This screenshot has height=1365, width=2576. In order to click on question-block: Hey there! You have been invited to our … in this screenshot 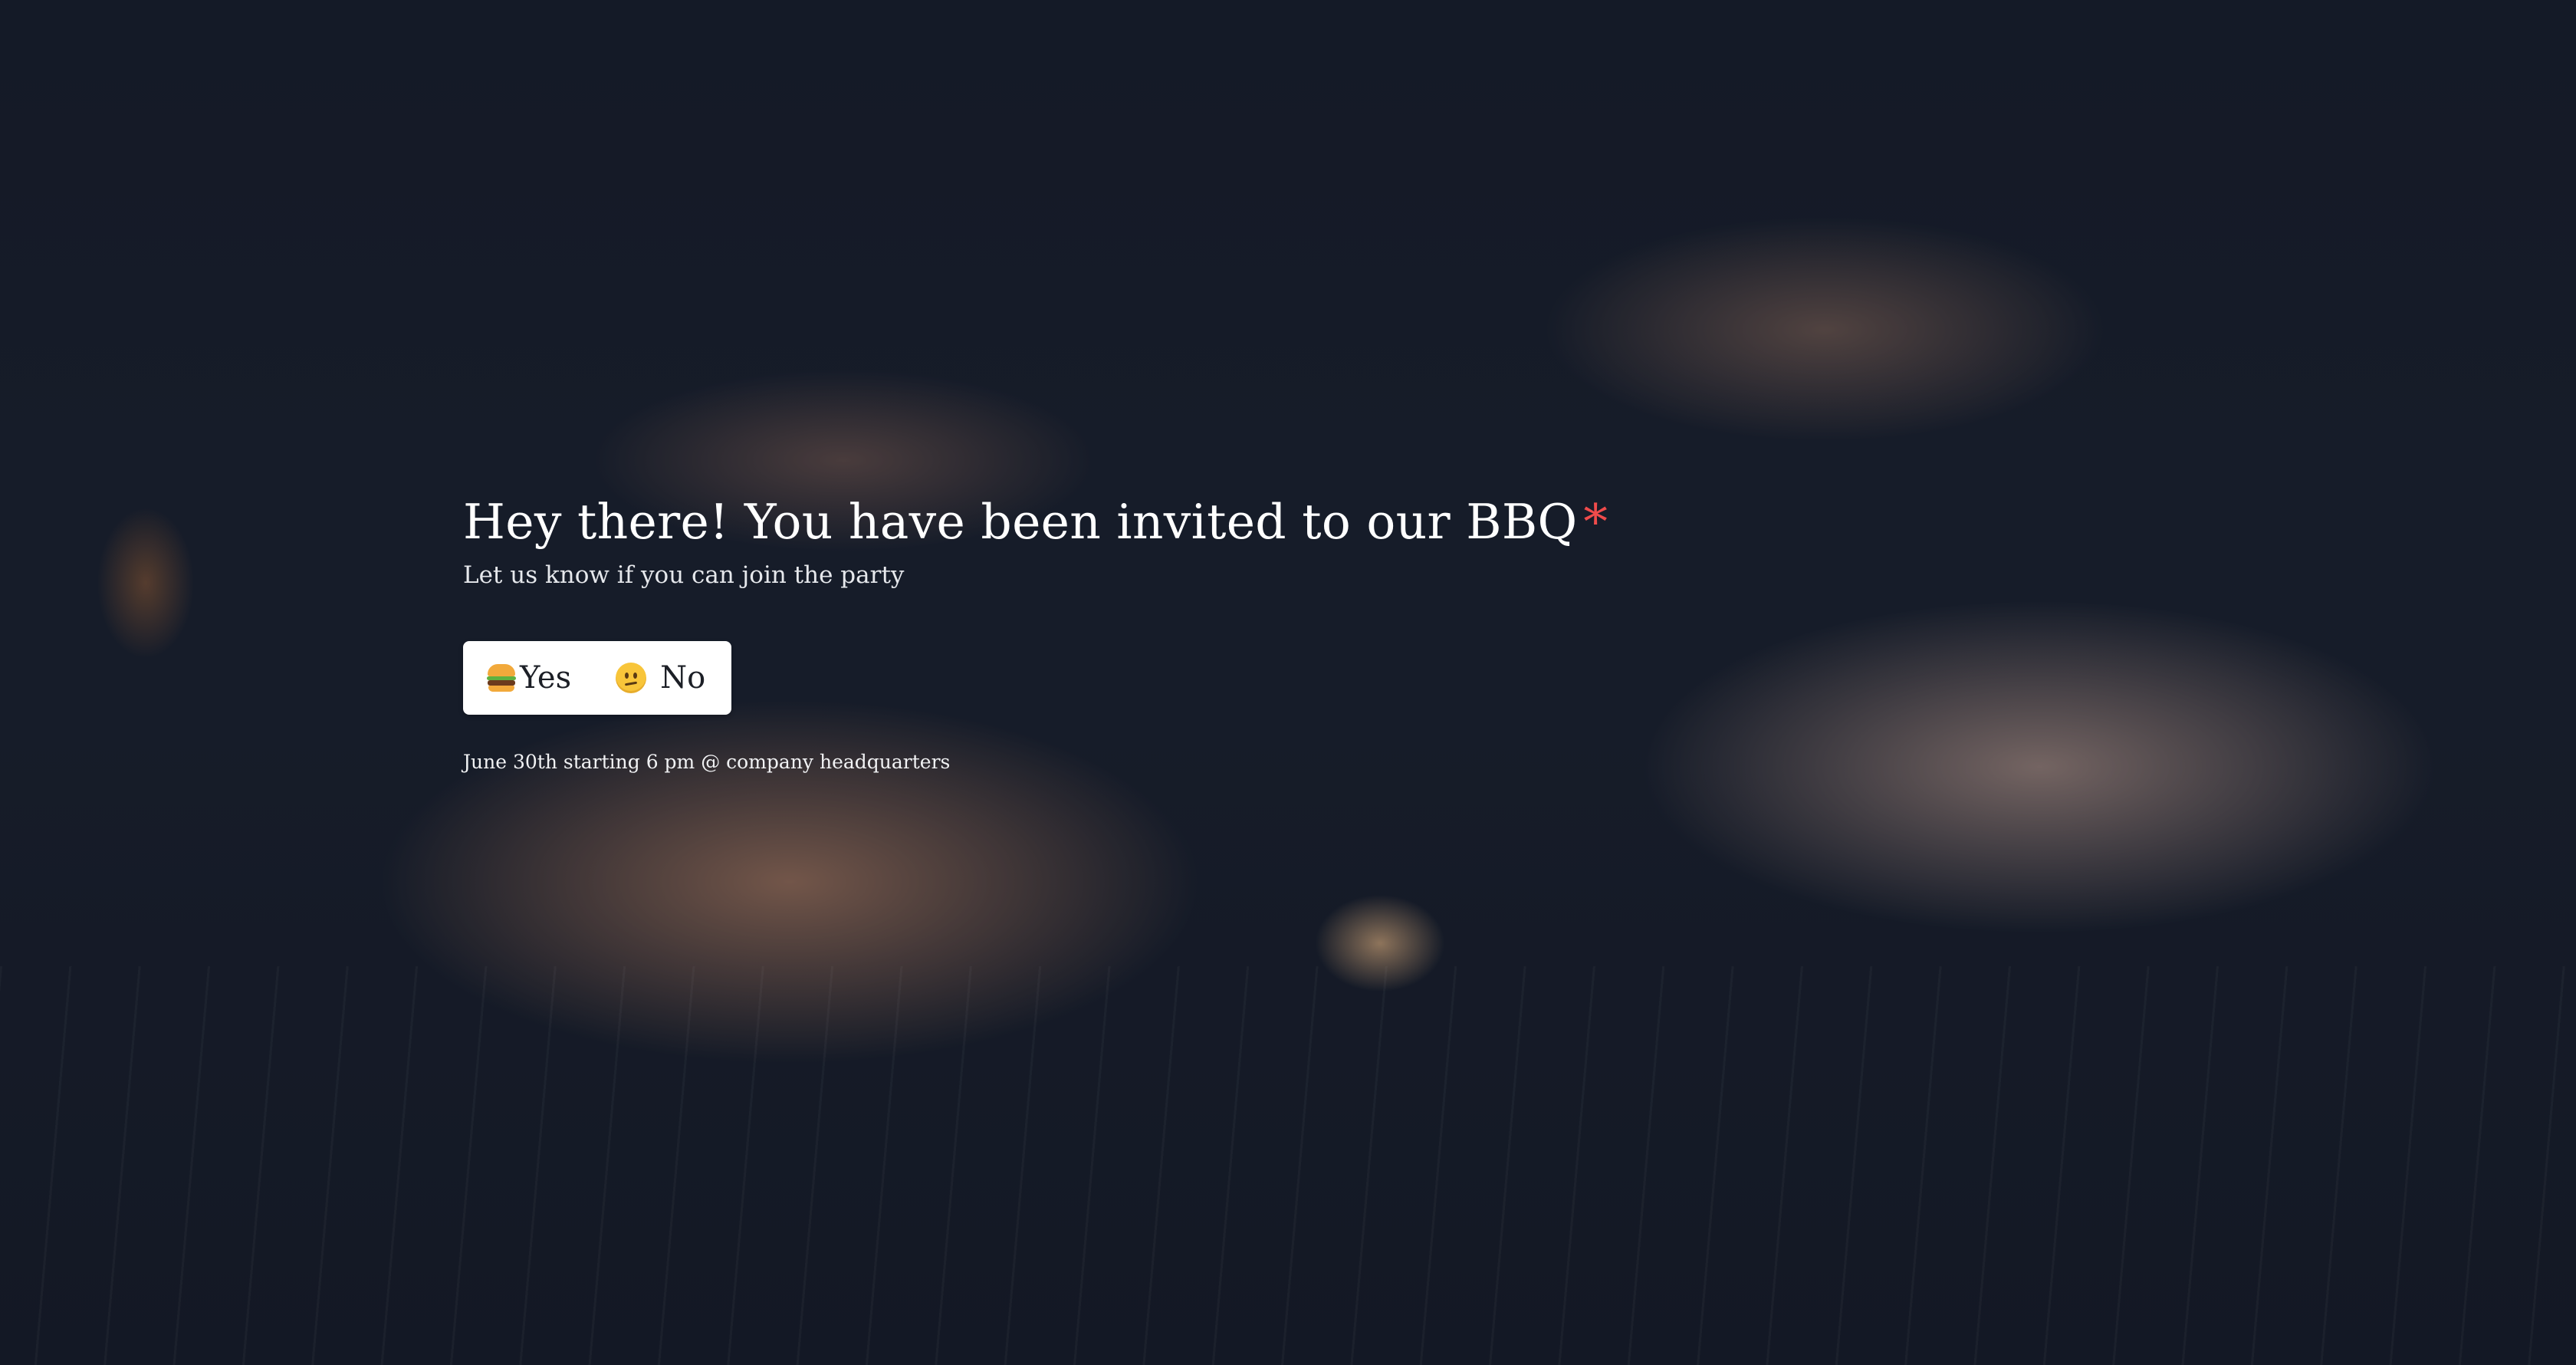, I will do `click(1038, 633)`.